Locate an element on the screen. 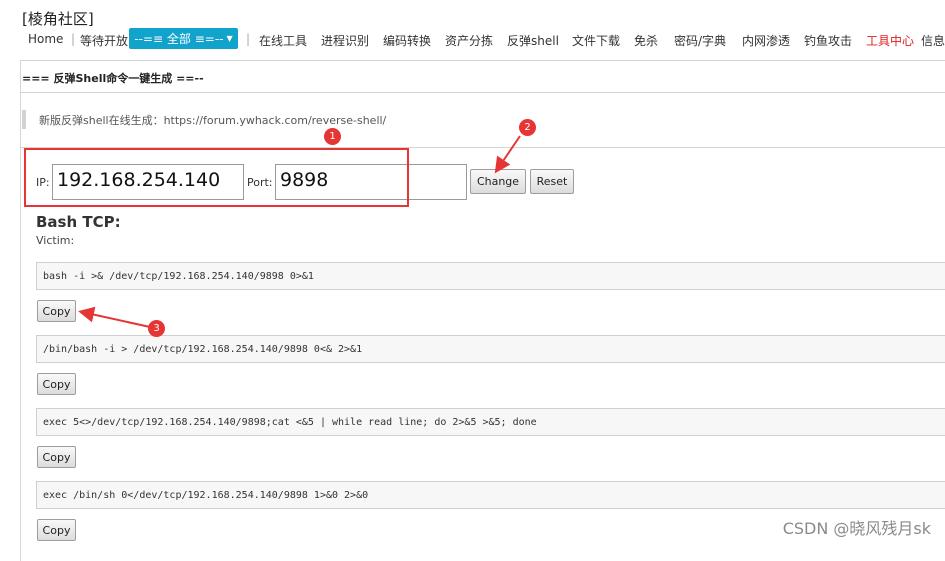 The height and width of the screenshot is (561, 945). arrow-to-change is located at coordinates (507, 154).